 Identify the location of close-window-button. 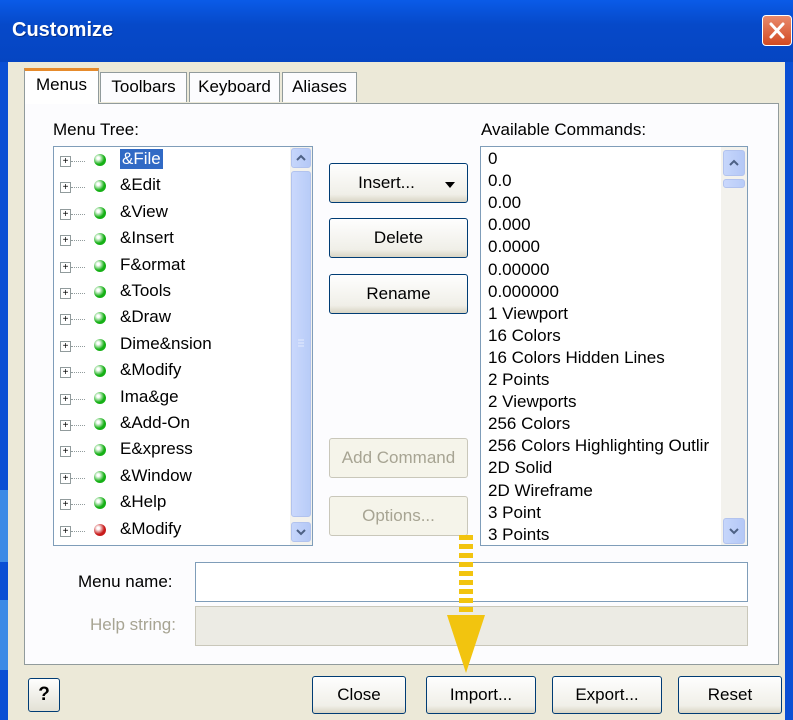
(777, 30).